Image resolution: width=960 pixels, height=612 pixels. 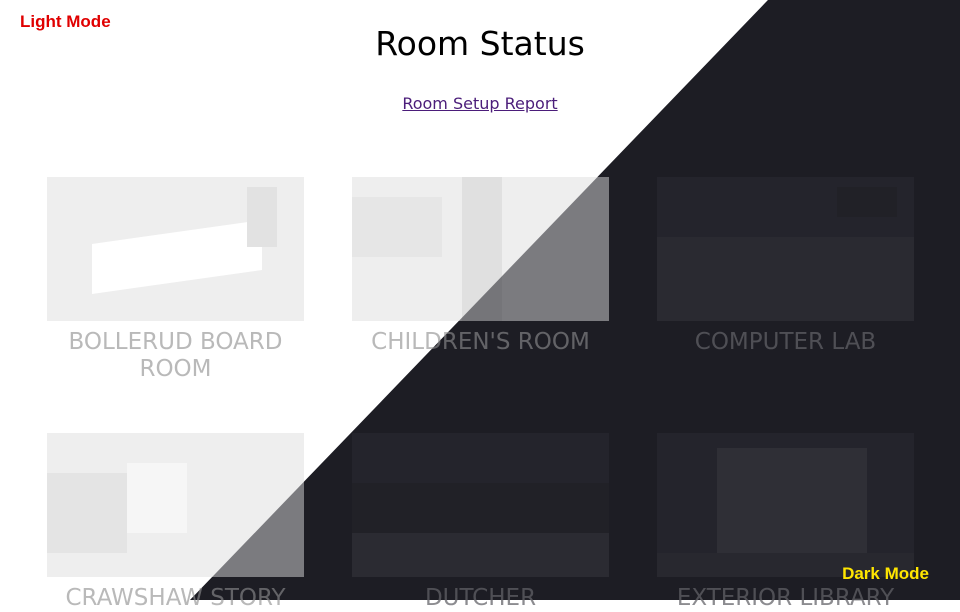 I want to click on room-card-crawshaw-story: CRAWSHAW STORY, so click(x=175, y=522).